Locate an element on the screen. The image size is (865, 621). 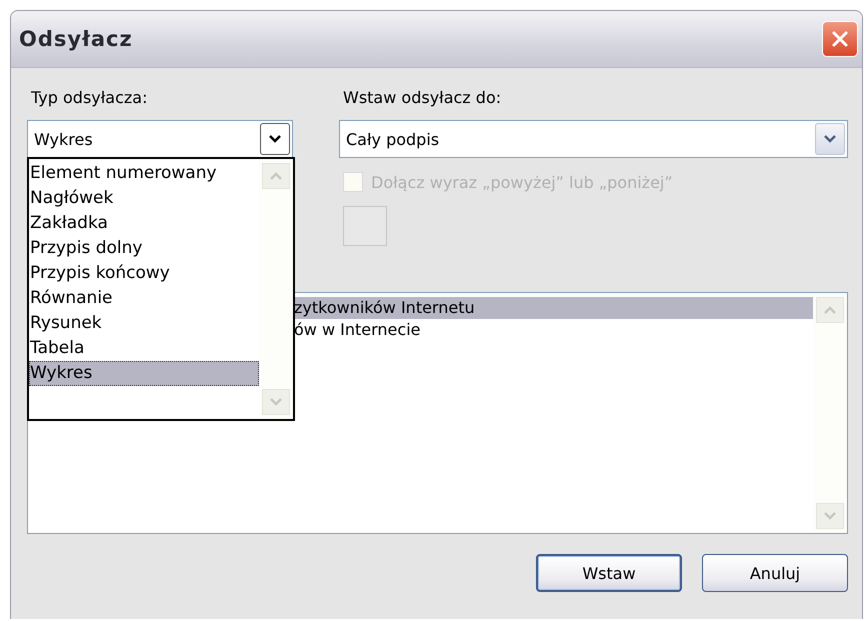
reference-type-dropdown: Wykres is located at coordinates (160, 139).